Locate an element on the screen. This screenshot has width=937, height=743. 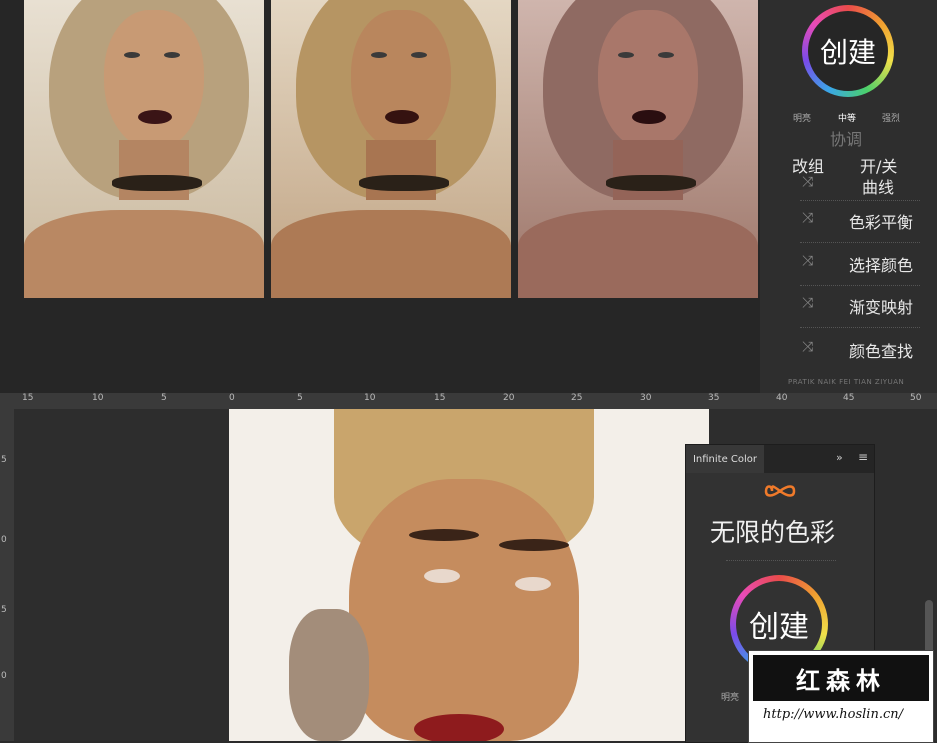
ruler-tick: 35 is located at coordinates (714, 398).